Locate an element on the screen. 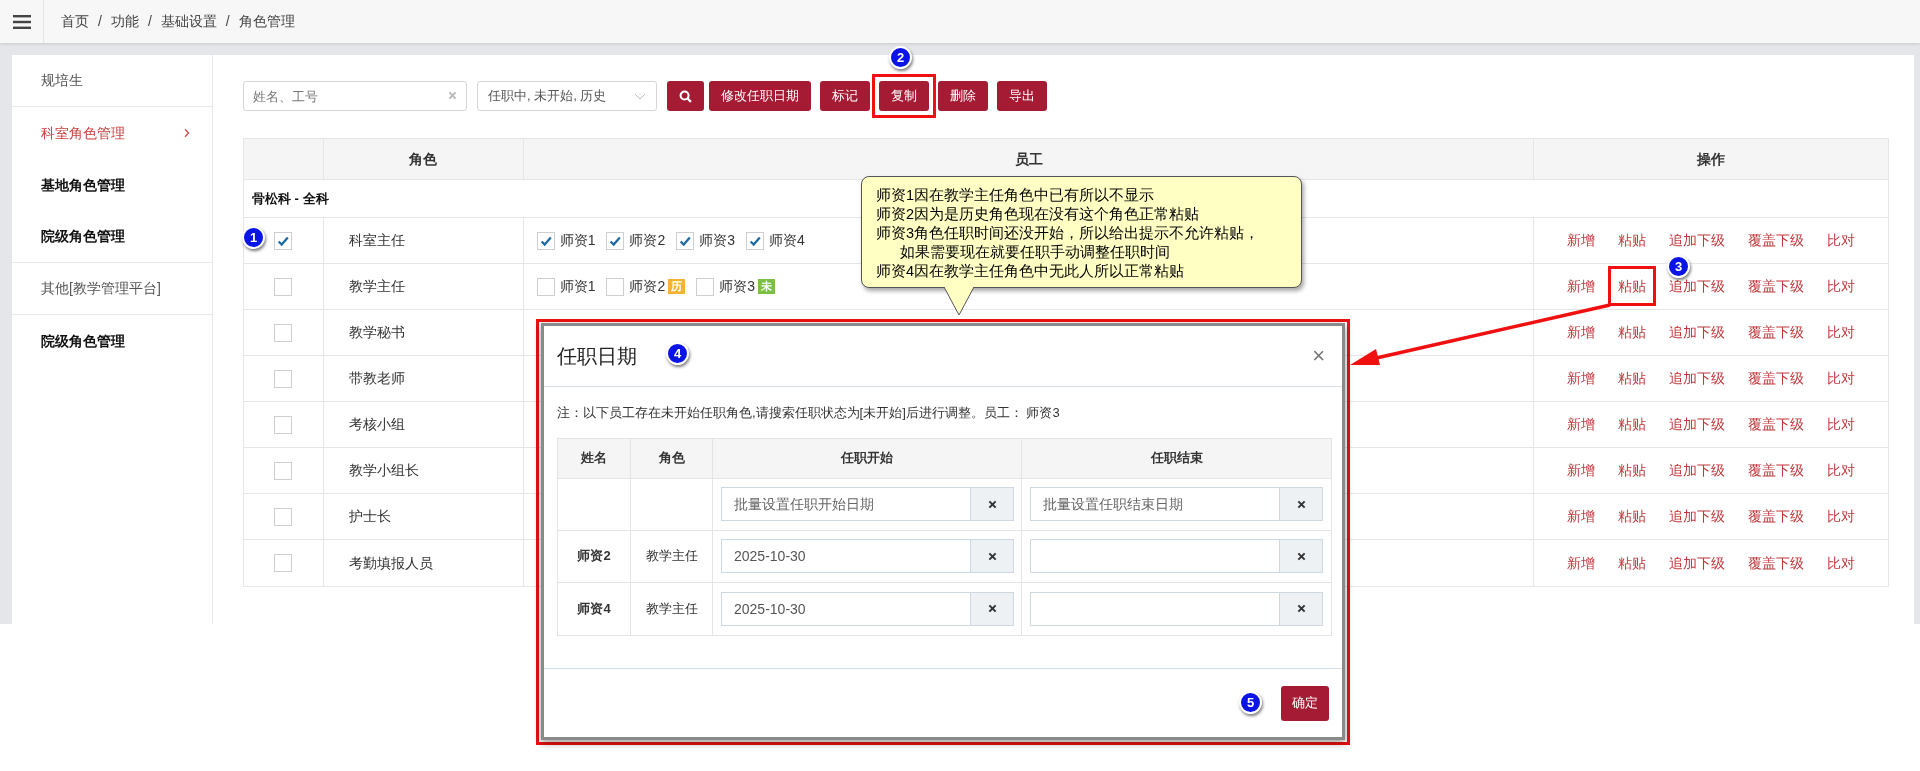 This screenshot has width=1920, height=771. sidebar-item: 基地角色管理 is located at coordinates (112, 185).